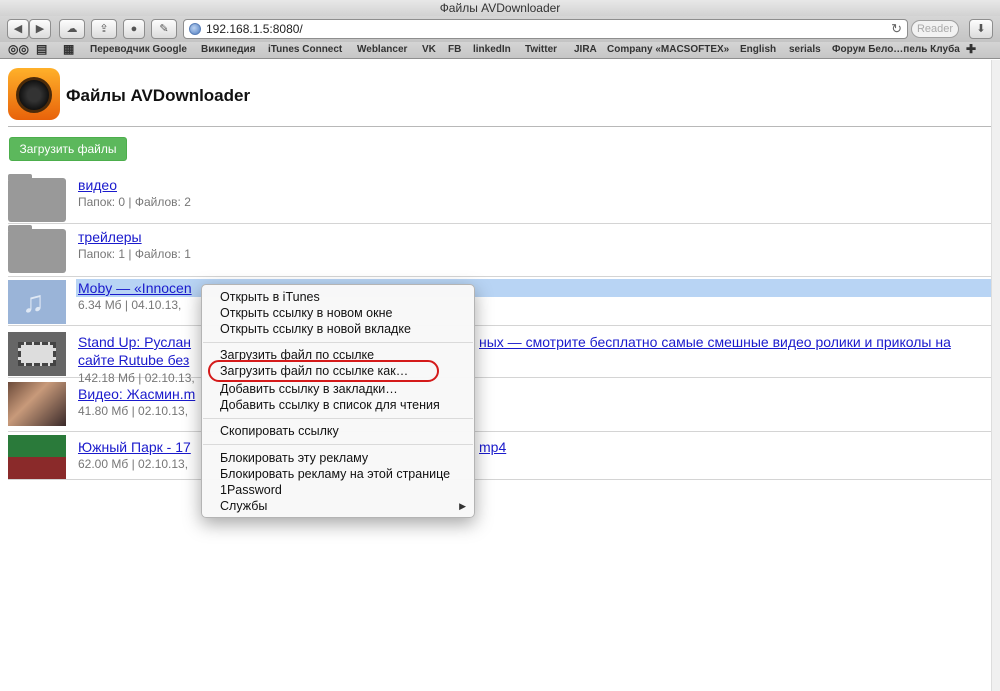 This screenshot has width=1000, height=691. What do you see at coordinates (499, 457) in the screenshot?
I see `list-item: Южный Парк - 17 mp4 62.00 Мб | 02.10.13,` at bounding box center [499, 457].